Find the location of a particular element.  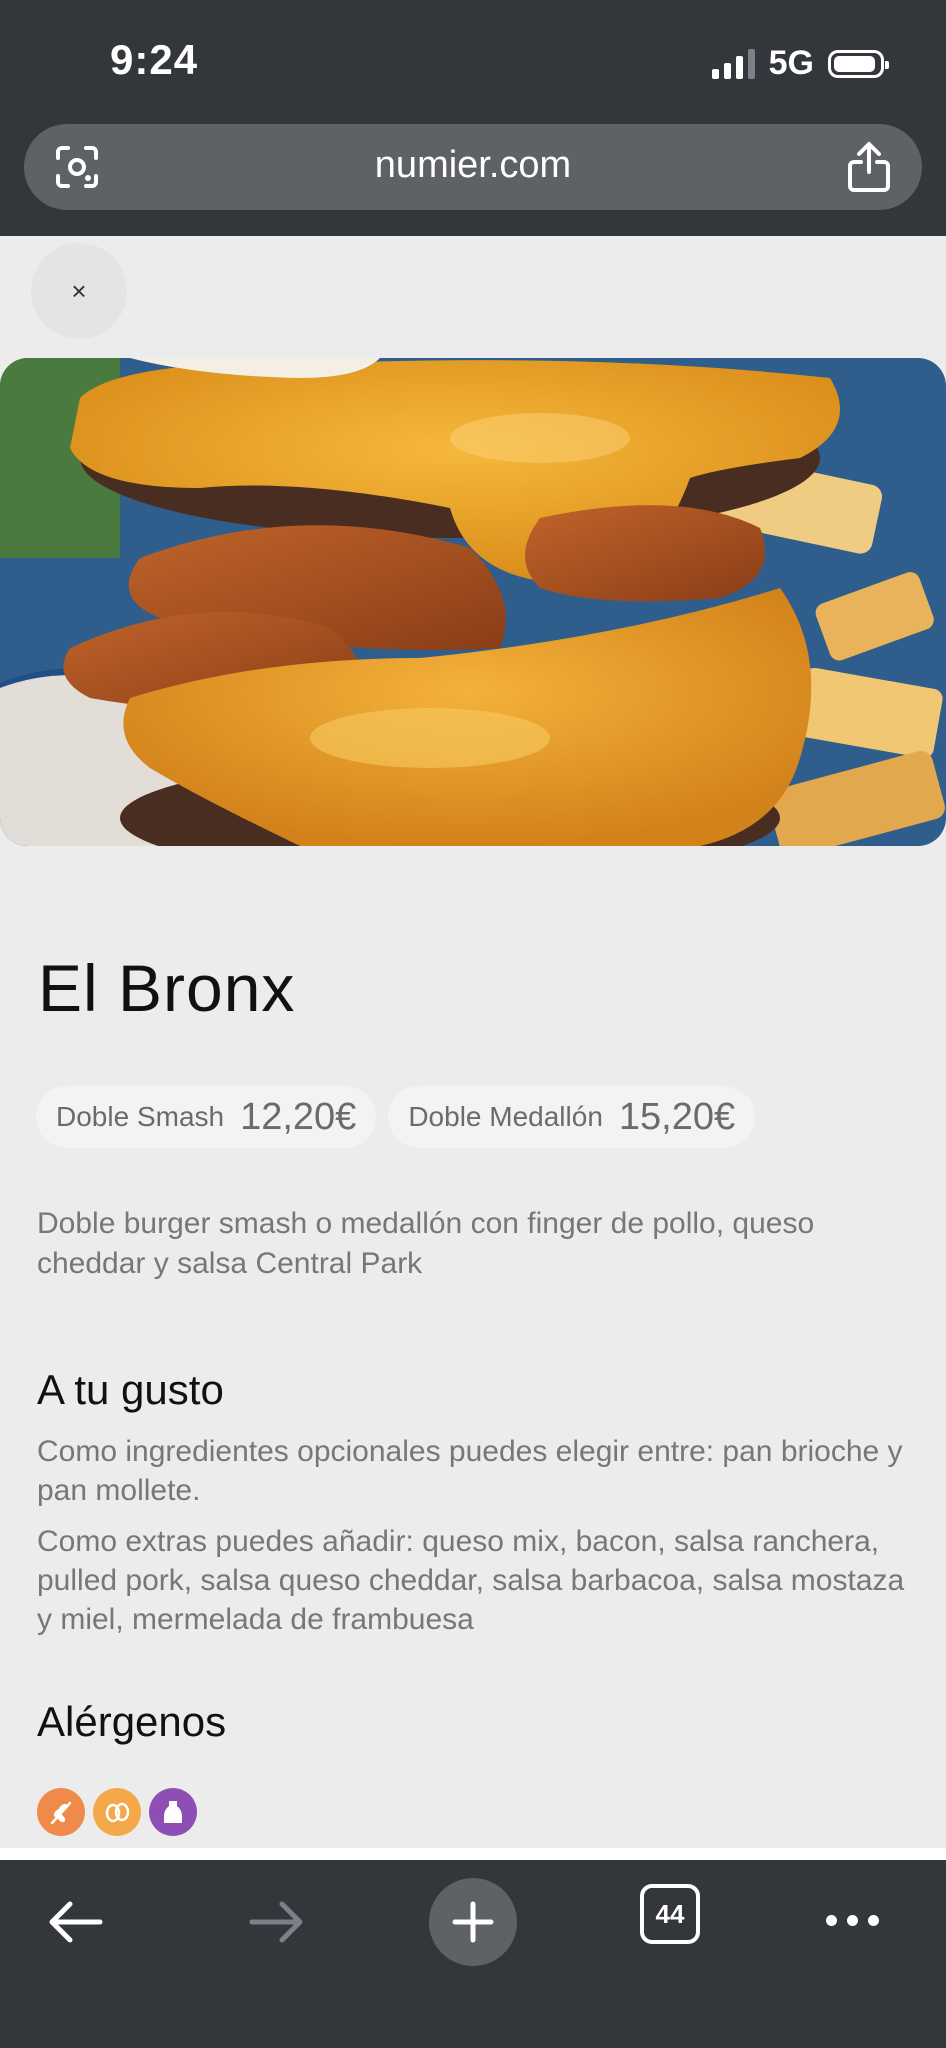

forward-arrow-icon is located at coordinates (276, 1922).